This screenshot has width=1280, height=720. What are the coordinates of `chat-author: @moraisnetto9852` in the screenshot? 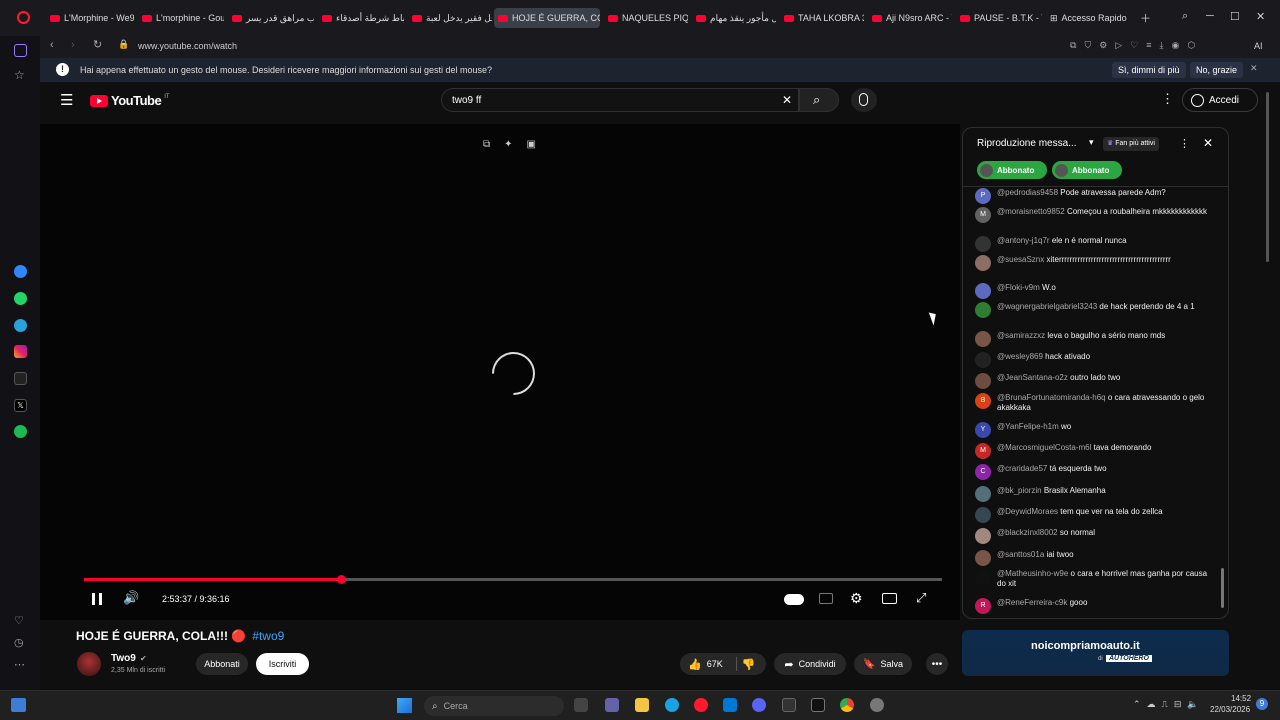 It's located at (1031, 211).